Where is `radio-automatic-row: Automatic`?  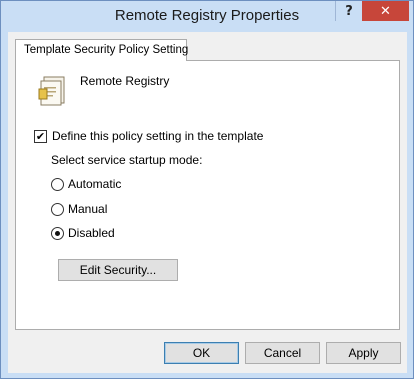
radio-automatic-row: Automatic is located at coordinates (86, 184).